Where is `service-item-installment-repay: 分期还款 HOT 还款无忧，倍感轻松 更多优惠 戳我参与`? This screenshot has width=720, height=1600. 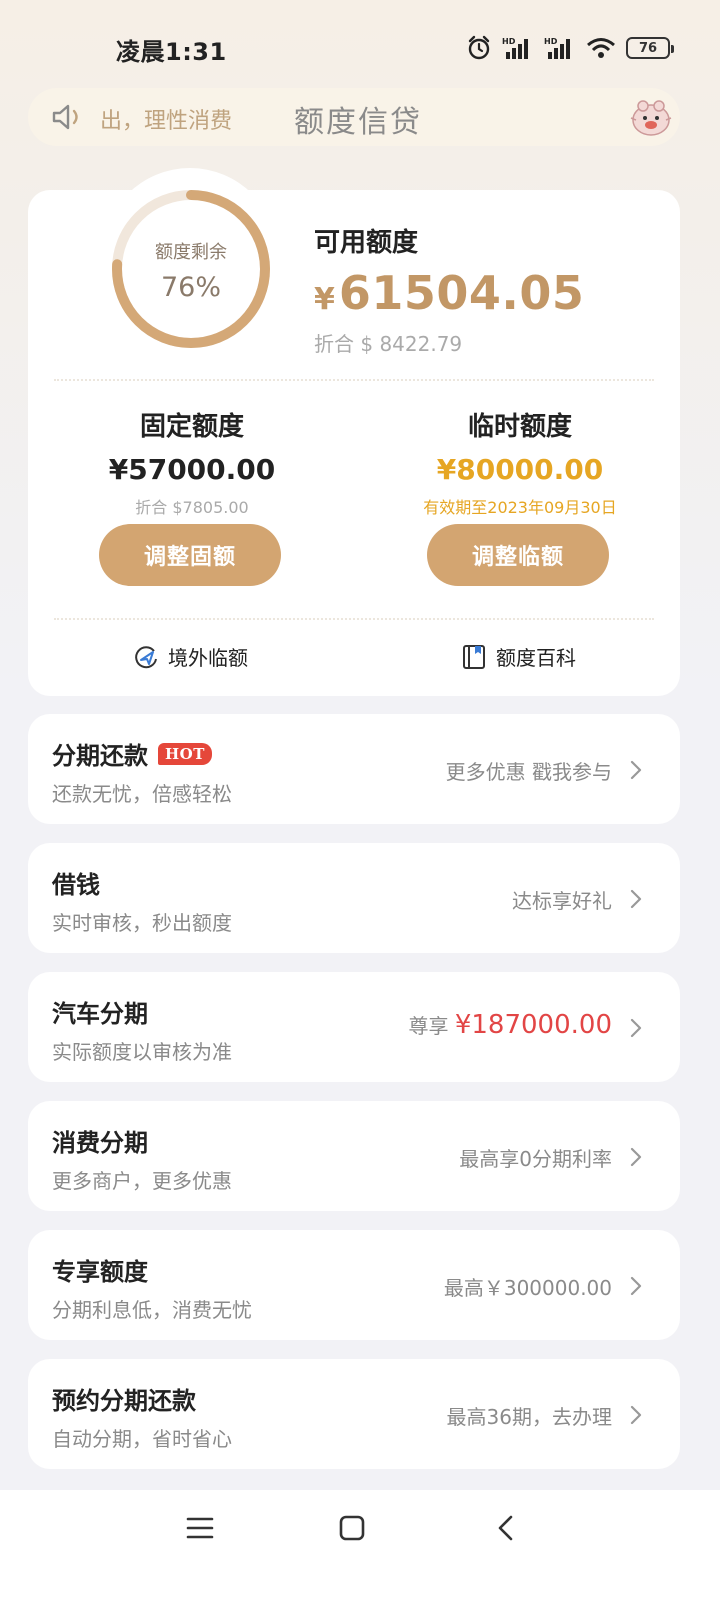
service-item-installment-repay: 分期还款 HOT 还款无忧，倍感轻松 更多优惠 戳我参与 is located at coordinates (354, 769).